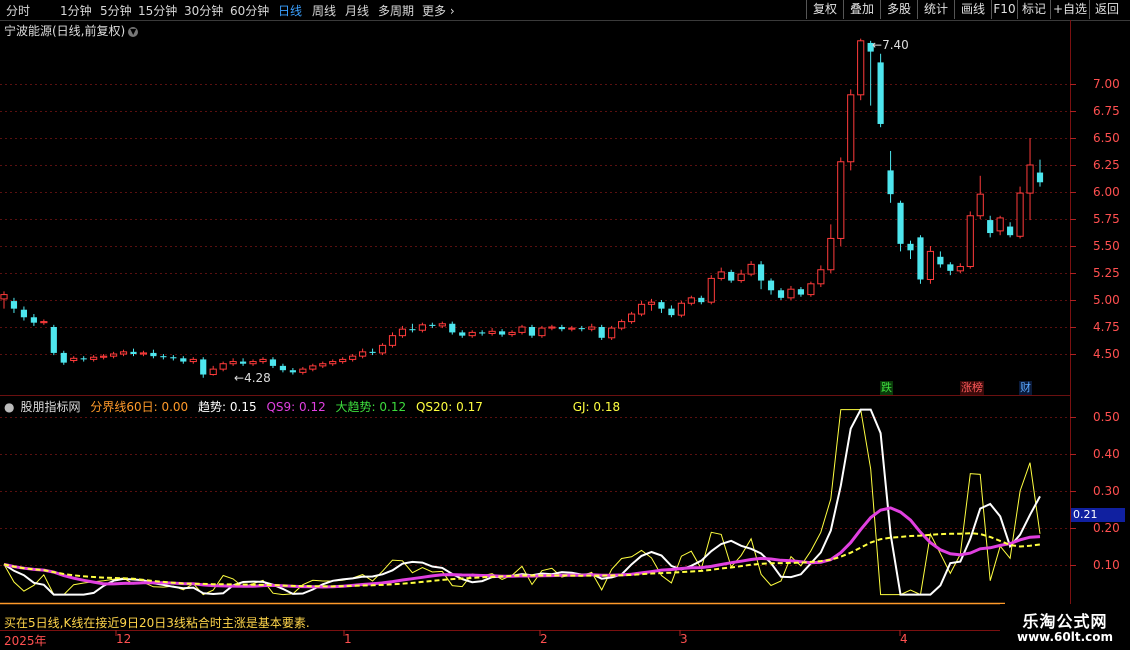 The image size is (1130, 650). What do you see at coordinates (1106, 191) in the screenshot?
I see `price-tick-label: 6.00` at bounding box center [1106, 191].